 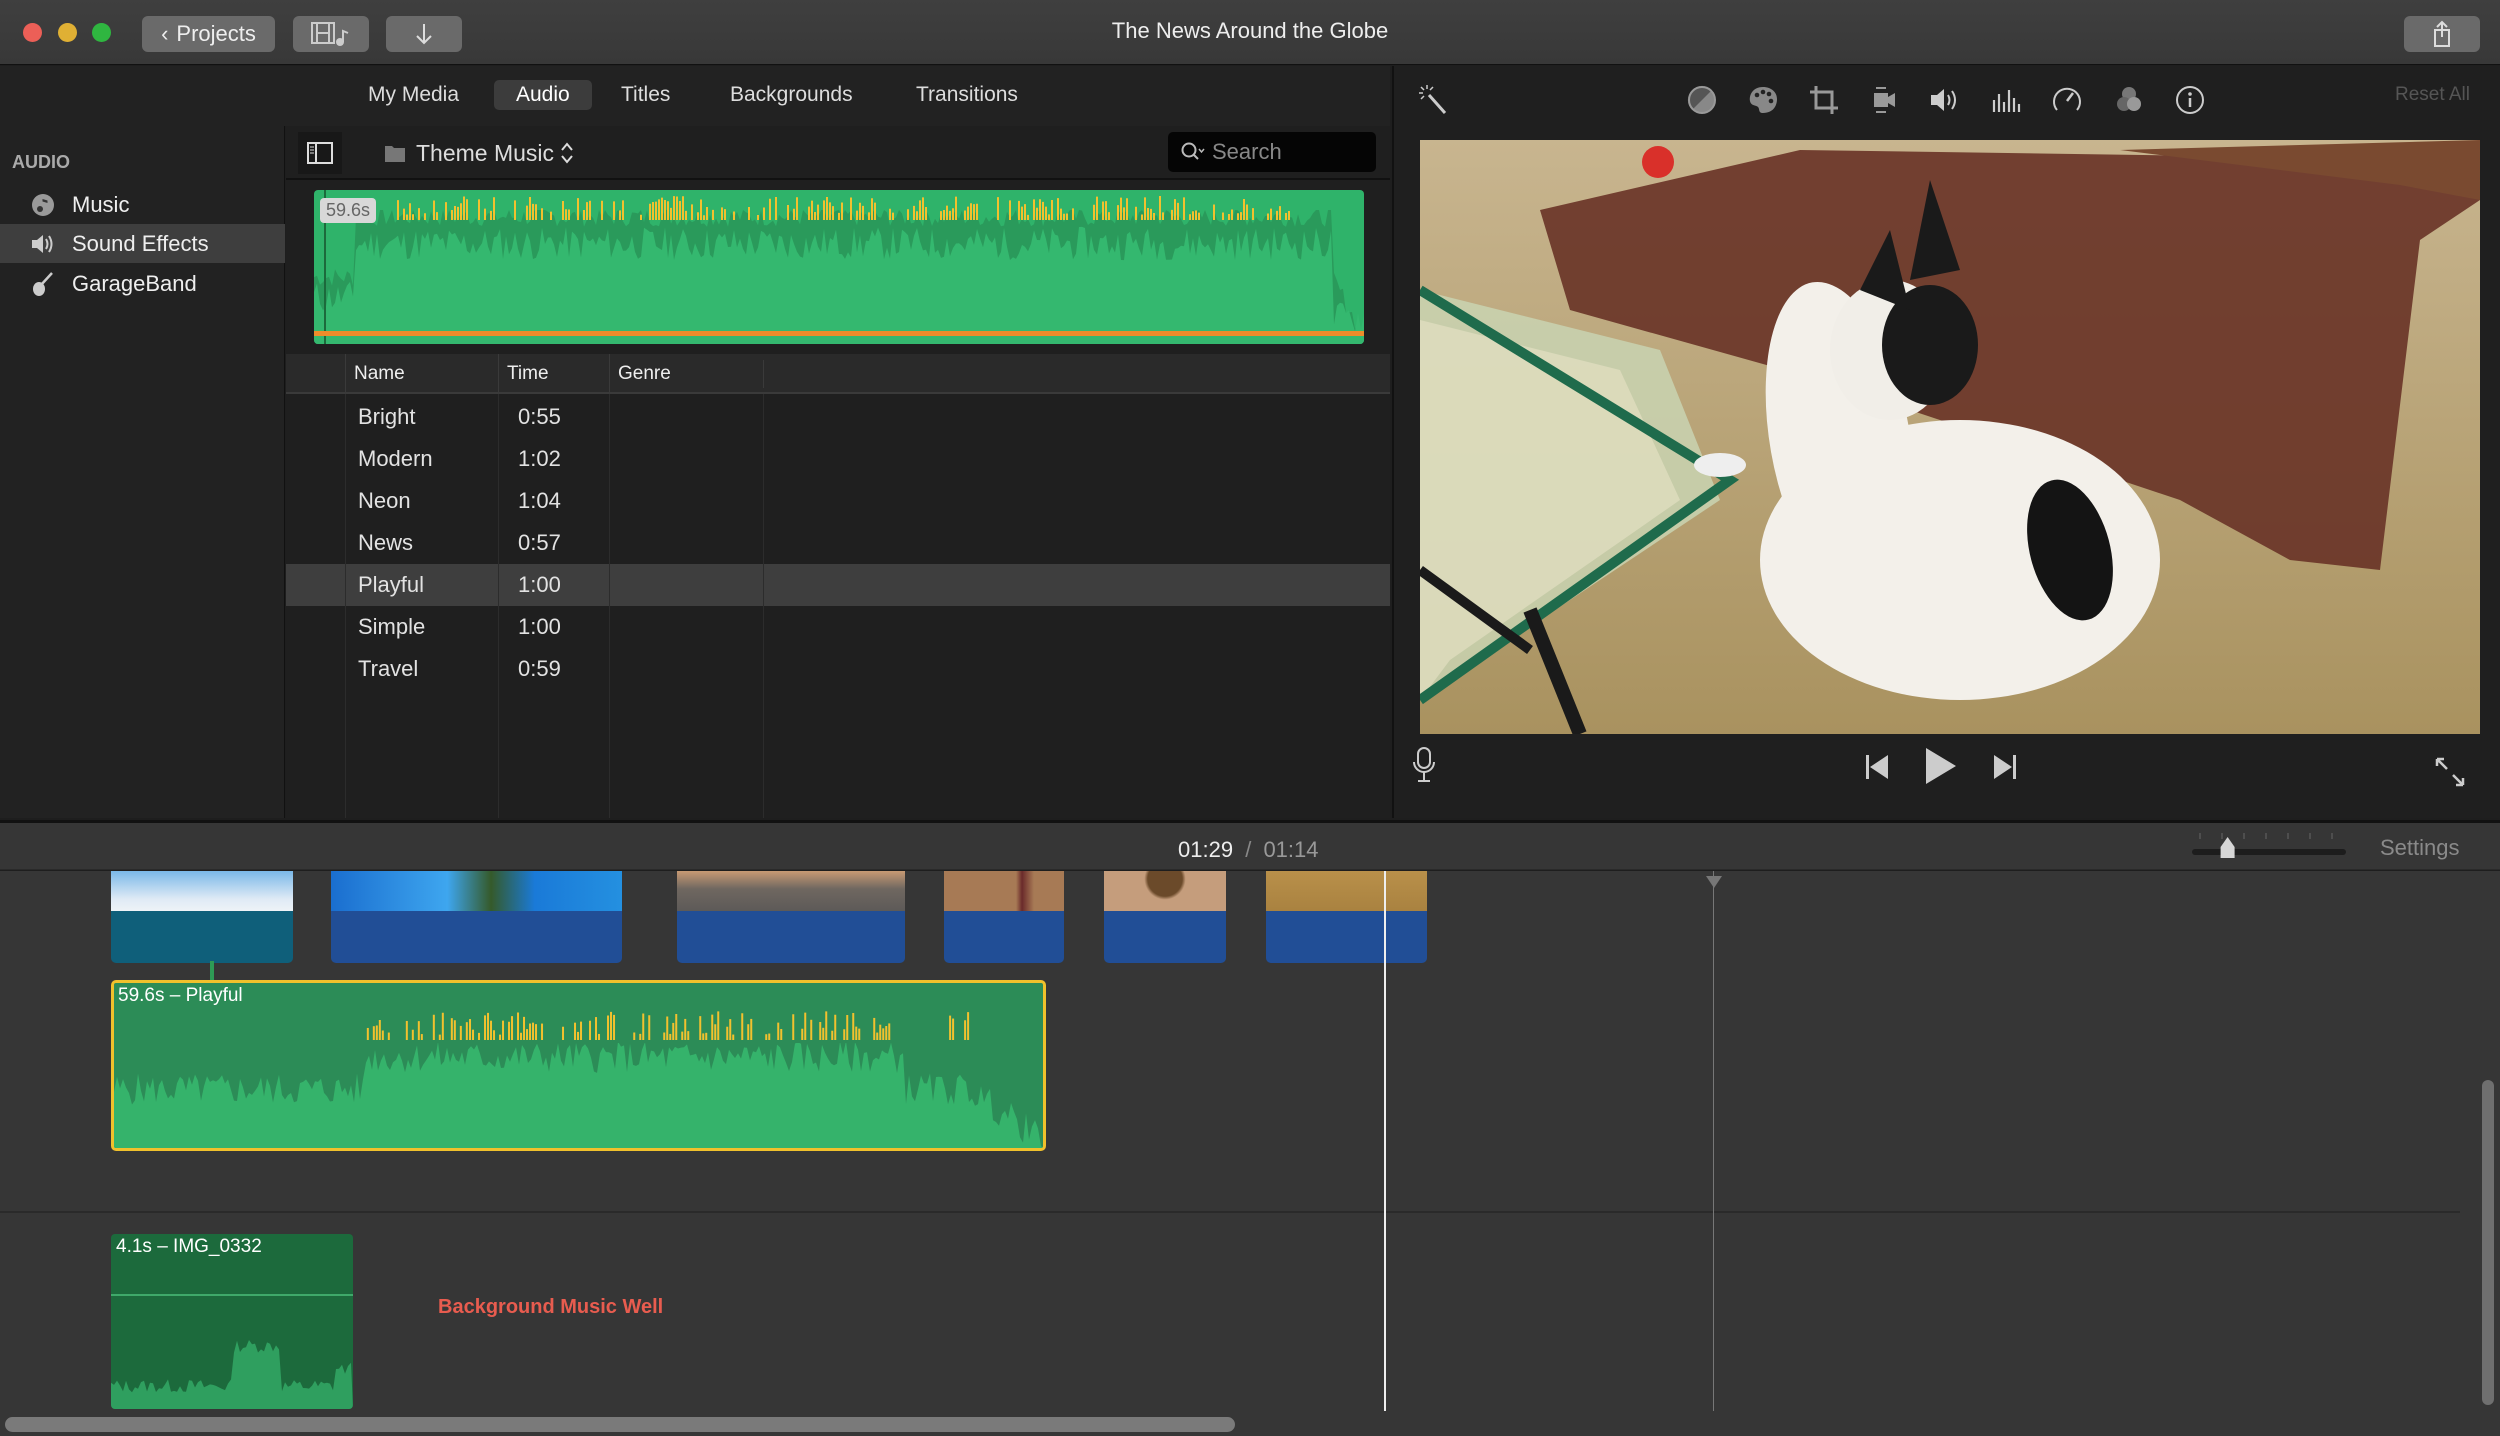 I want to click on skip-back-button, so click(x=1877, y=767).